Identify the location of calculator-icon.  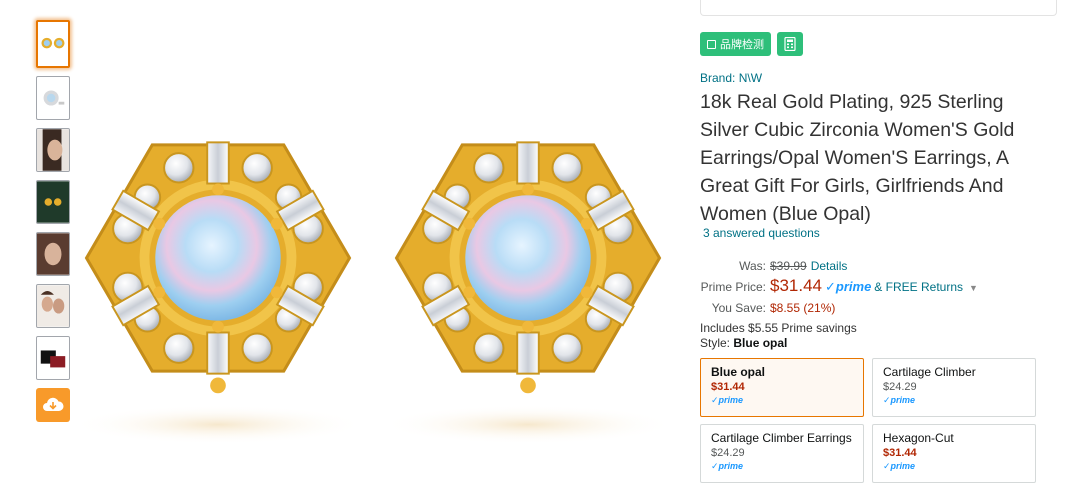
(790, 44).